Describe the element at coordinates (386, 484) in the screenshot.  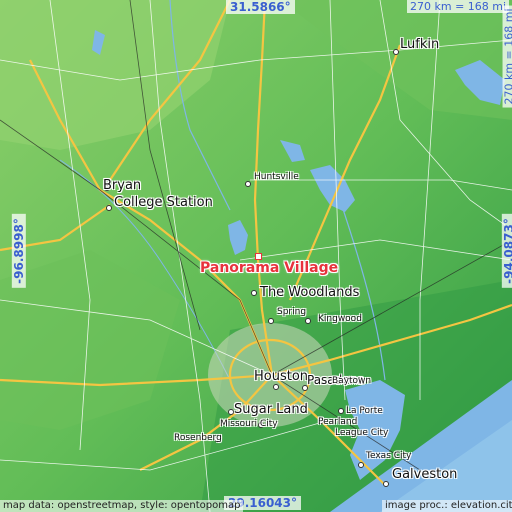
I see `city-dot-galveston` at that location.